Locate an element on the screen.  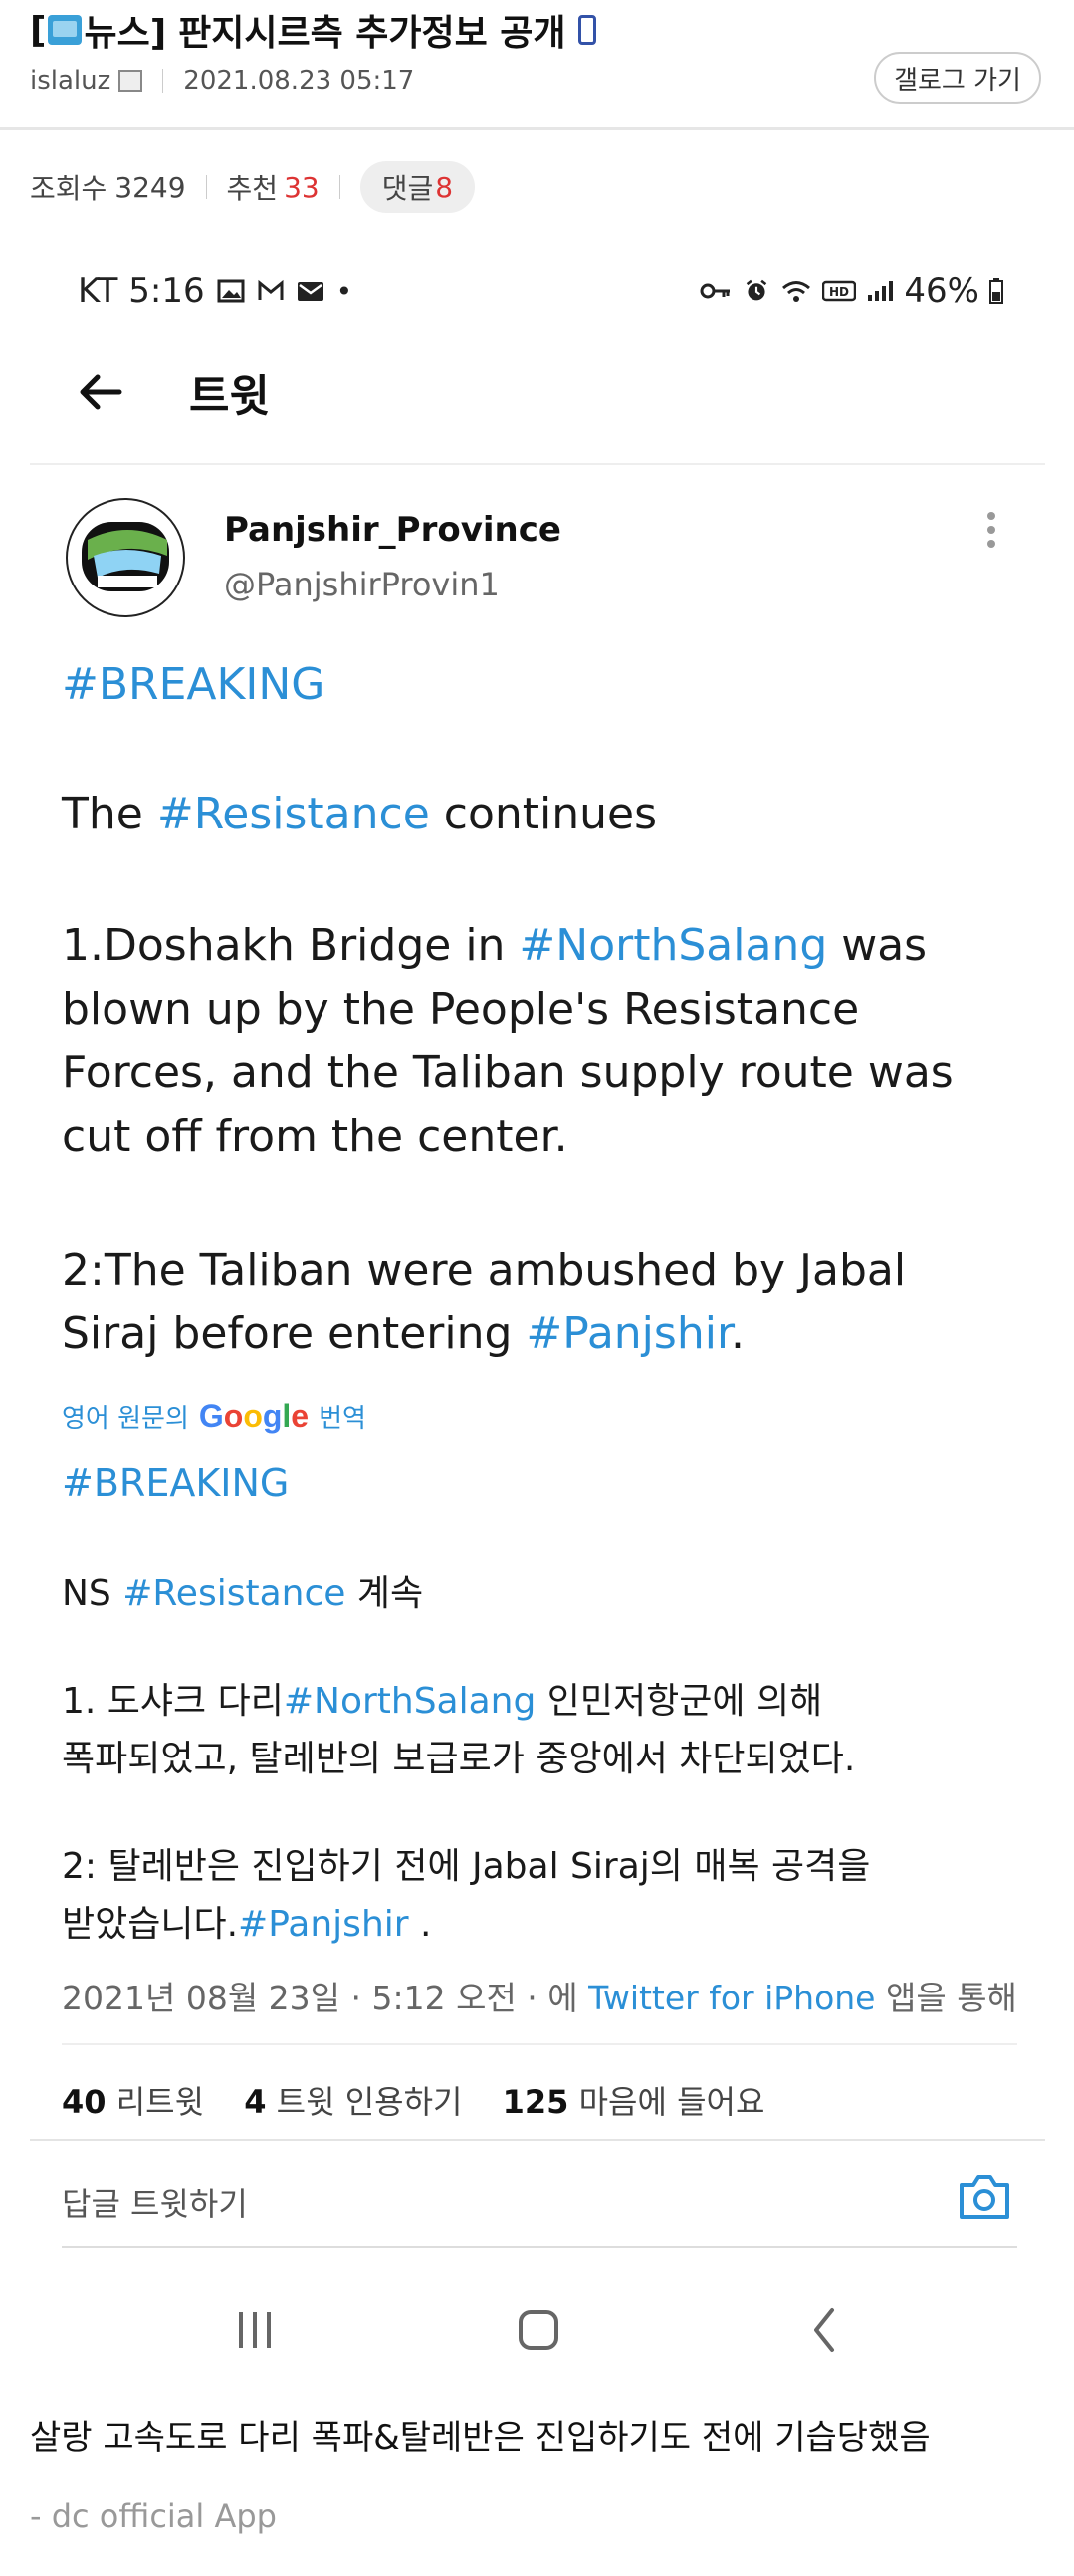
mail-icon is located at coordinates (310, 291).